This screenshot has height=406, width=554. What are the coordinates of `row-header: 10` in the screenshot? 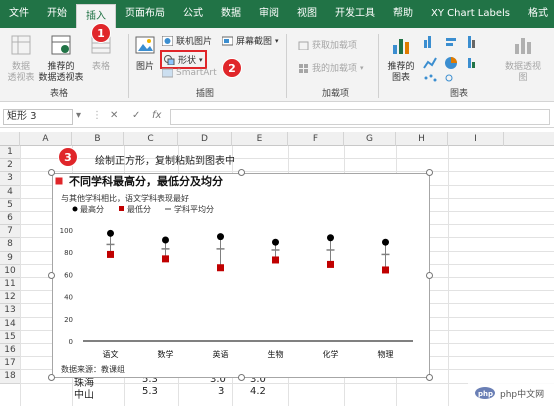 It's located at (10, 271).